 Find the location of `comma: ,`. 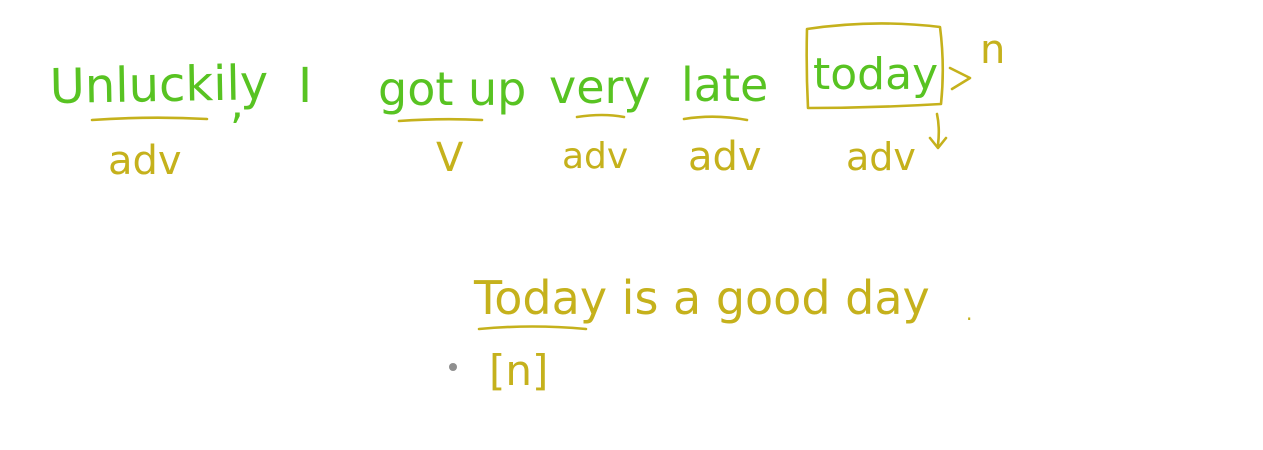

comma: , is located at coordinates (237, 103).